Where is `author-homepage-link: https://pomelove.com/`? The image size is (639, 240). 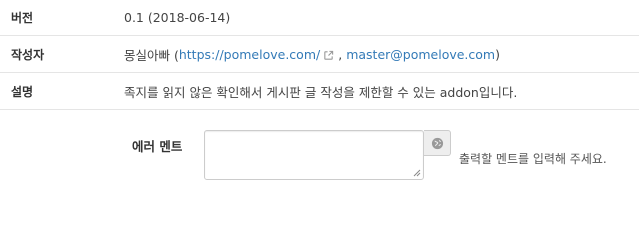 author-homepage-link: https://pomelove.com/ is located at coordinates (249, 54).